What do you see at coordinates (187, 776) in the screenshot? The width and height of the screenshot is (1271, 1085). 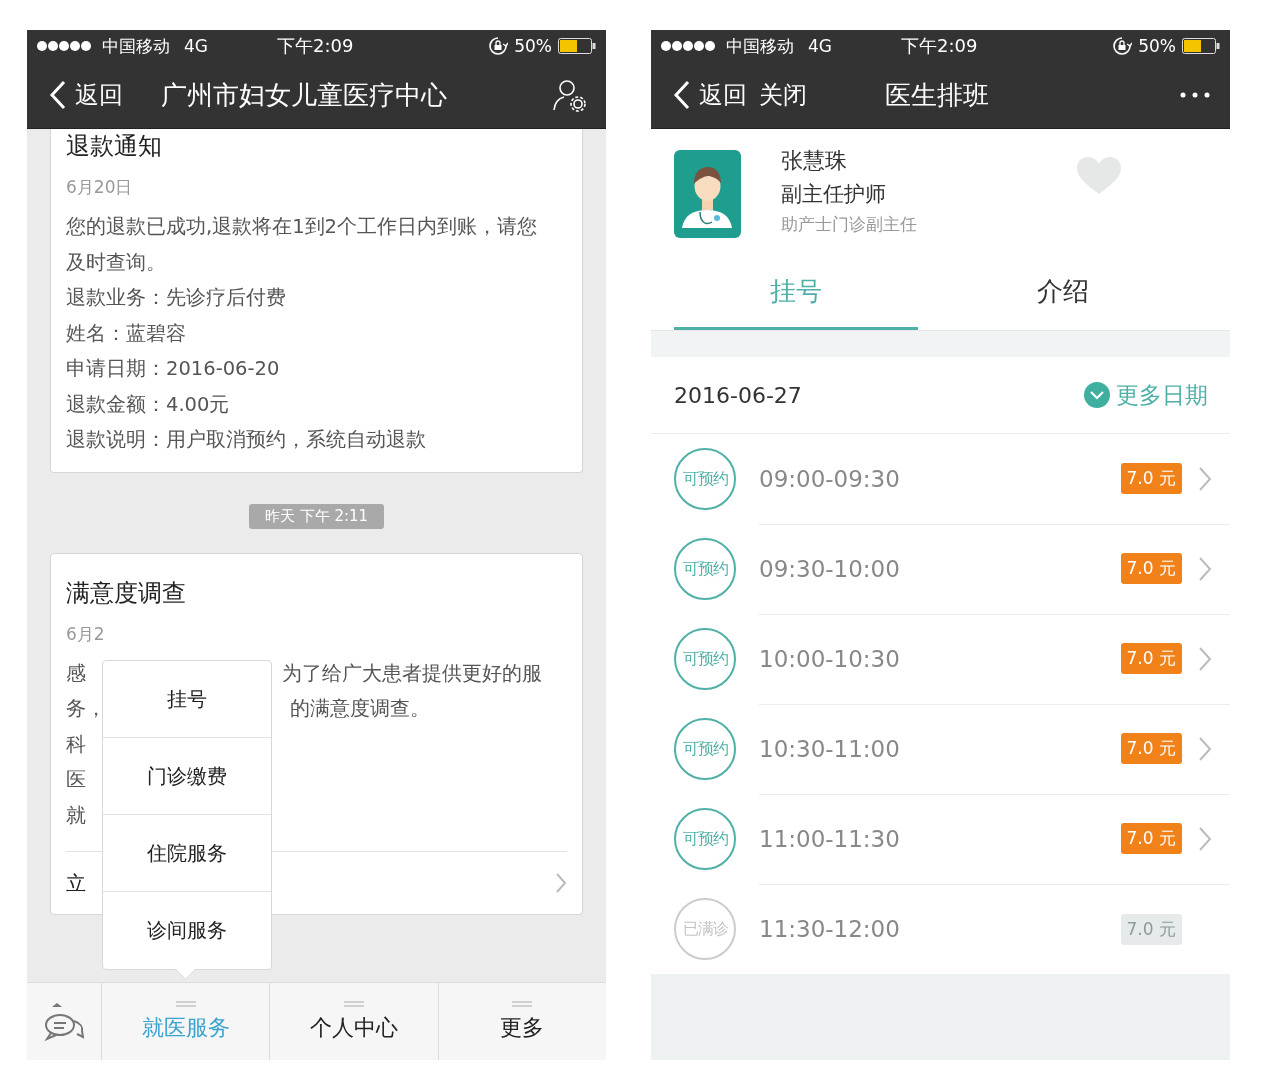 I see `menu-item: 门诊缴费` at bounding box center [187, 776].